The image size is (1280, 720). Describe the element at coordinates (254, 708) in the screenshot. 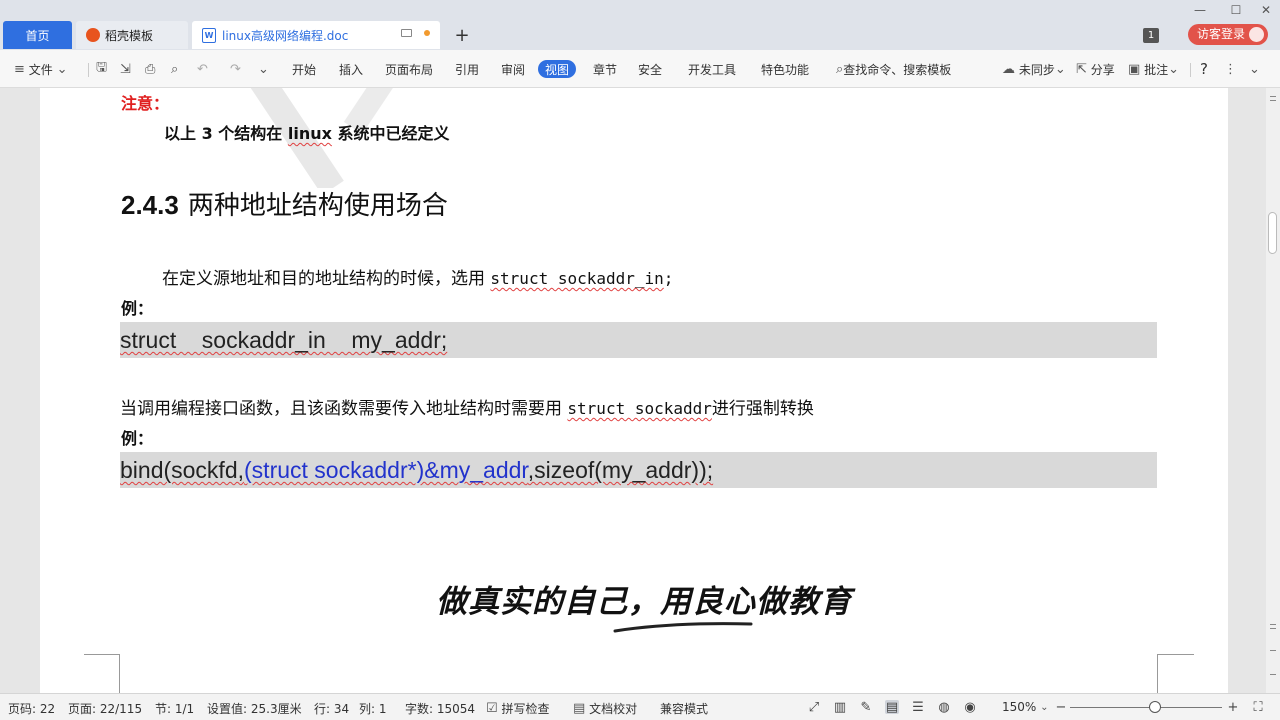

I see `status-setting: 设置值: 25.3厘米` at that location.